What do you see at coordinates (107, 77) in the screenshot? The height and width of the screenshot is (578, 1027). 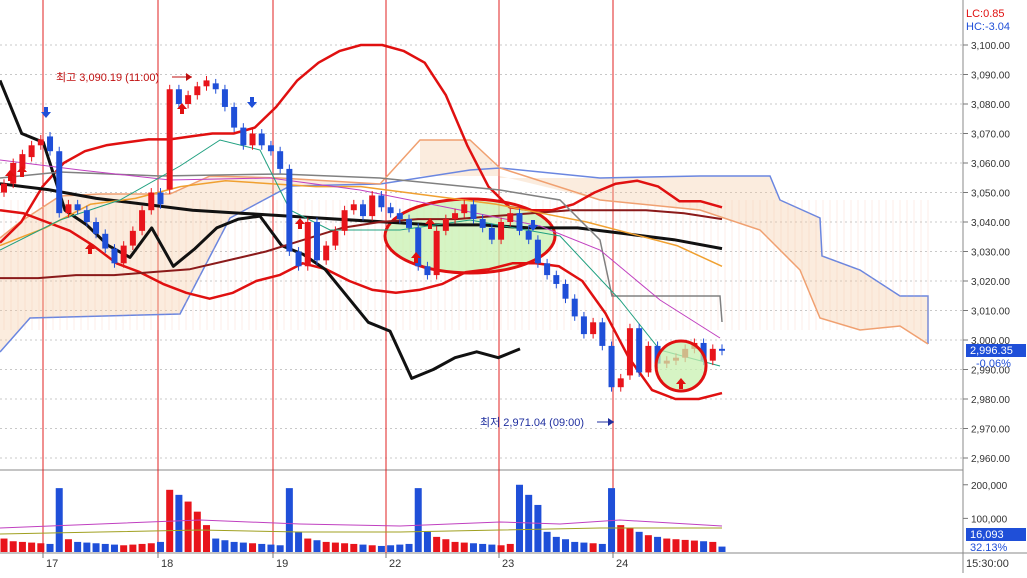 I see `high-annotation: 최고 3,090.19 (11:00)` at bounding box center [107, 77].